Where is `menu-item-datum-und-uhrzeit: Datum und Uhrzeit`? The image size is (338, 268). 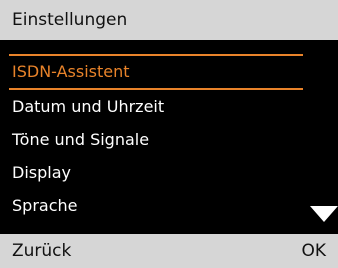
menu-item-datum-und-uhrzeit: Datum und Uhrzeit is located at coordinates (162, 107).